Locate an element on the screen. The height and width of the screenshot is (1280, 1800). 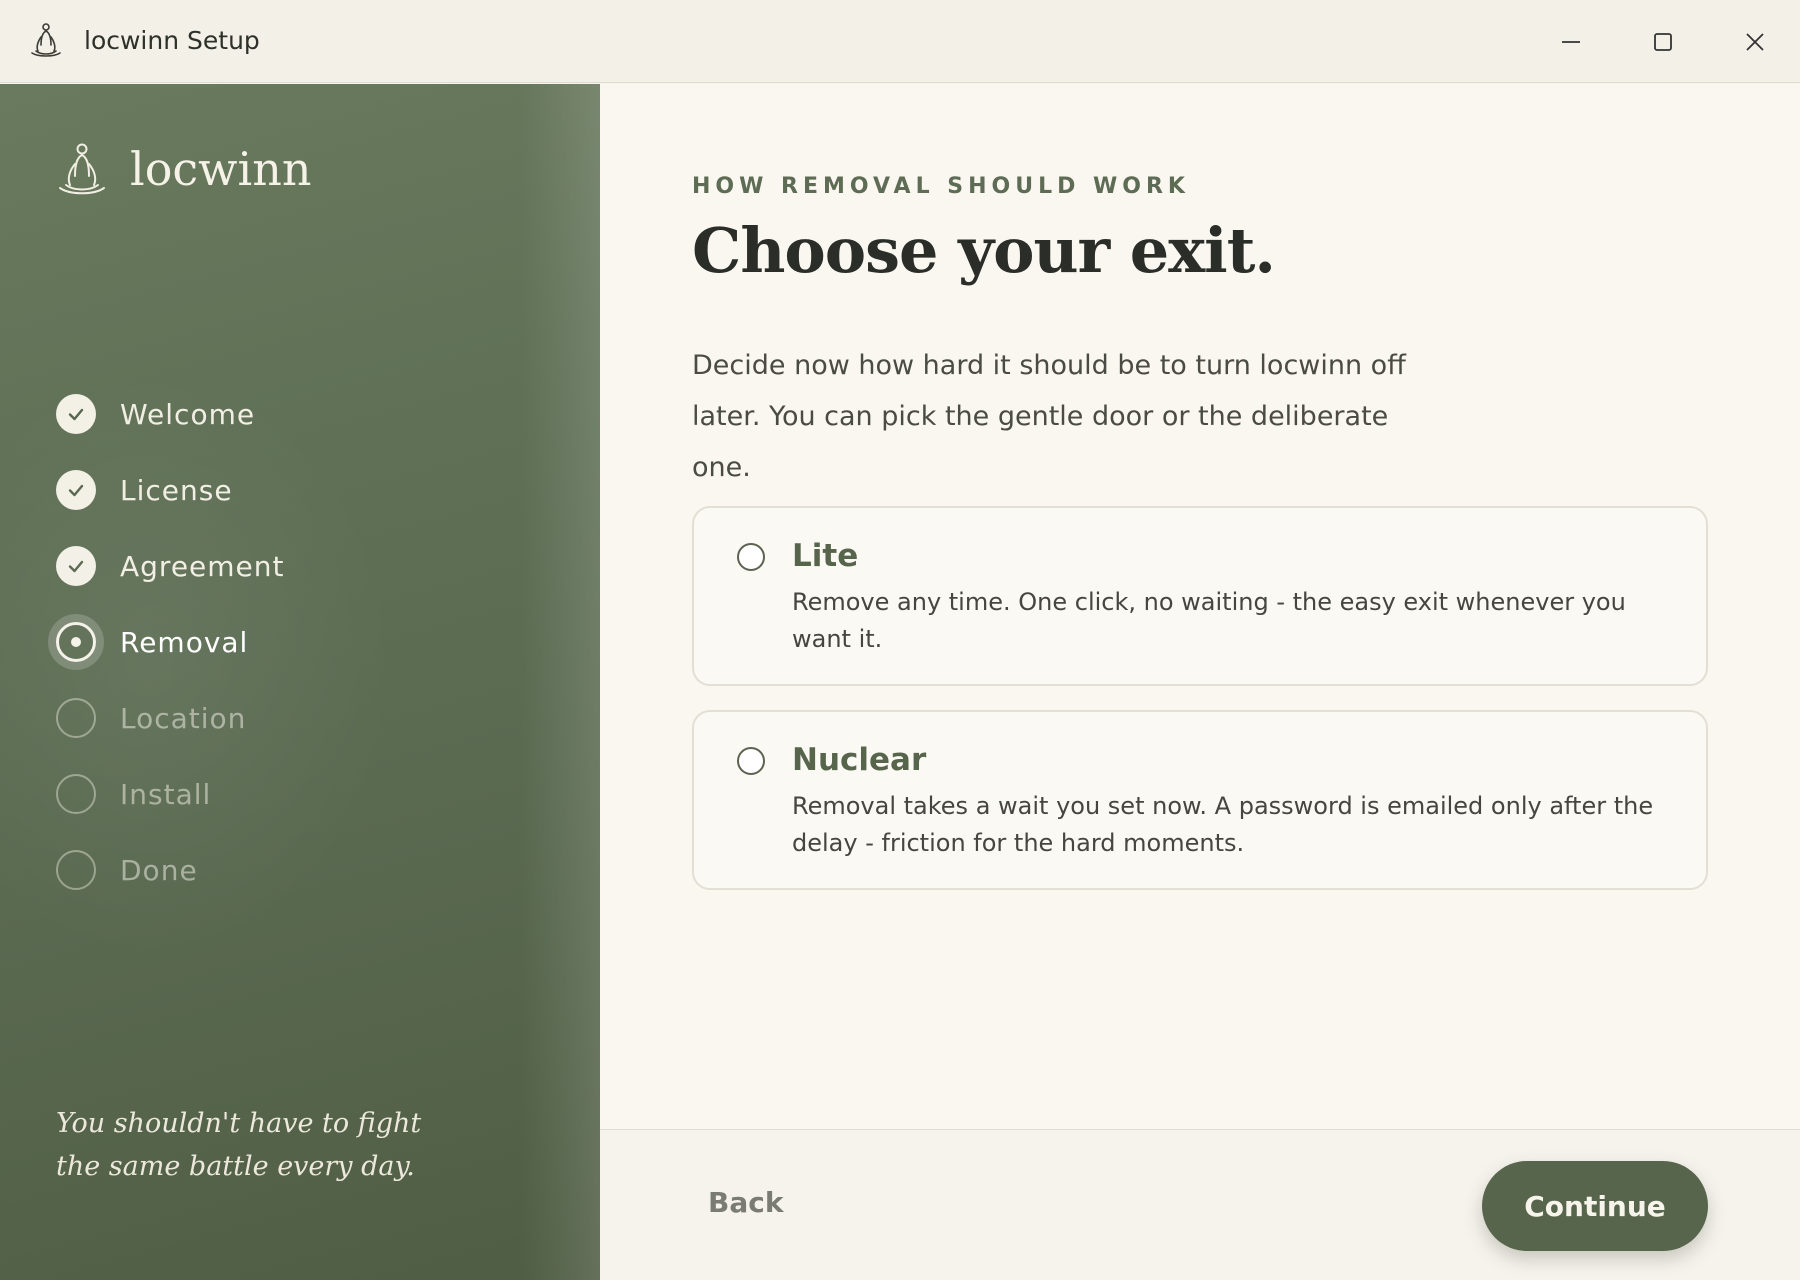
option-title: Lite is located at coordinates (825, 556).